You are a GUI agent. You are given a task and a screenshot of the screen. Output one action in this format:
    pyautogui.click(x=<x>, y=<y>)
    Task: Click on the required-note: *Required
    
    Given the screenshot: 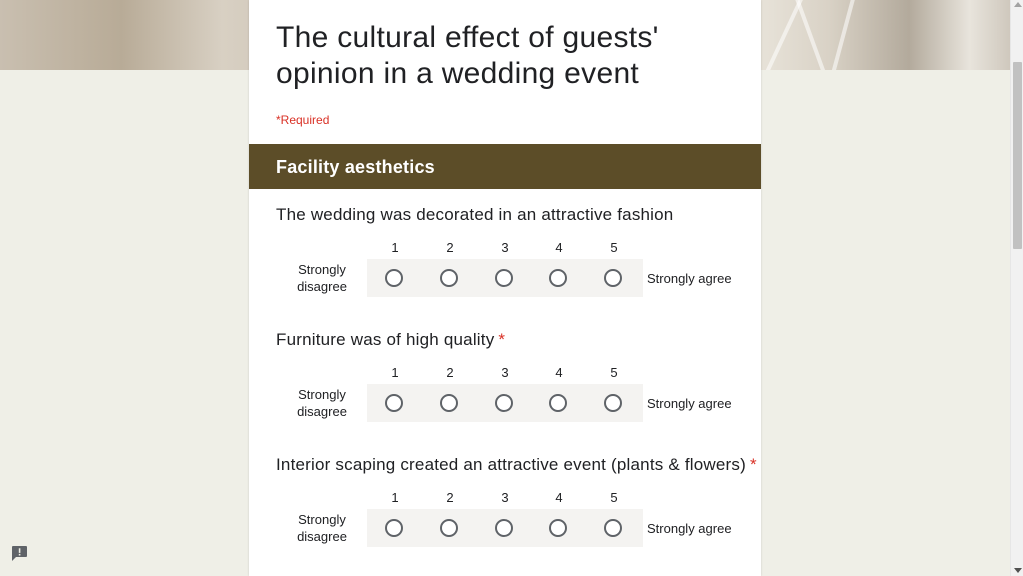 What is the action you would take?
    pyautogui.click(x=303, y=120)
    